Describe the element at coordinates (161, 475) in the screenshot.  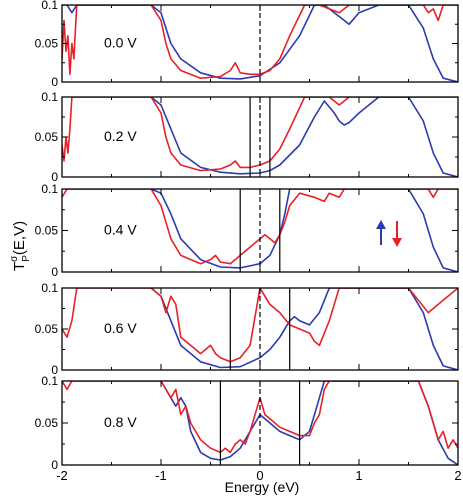
I see `x-tick-label: -1` at that location.